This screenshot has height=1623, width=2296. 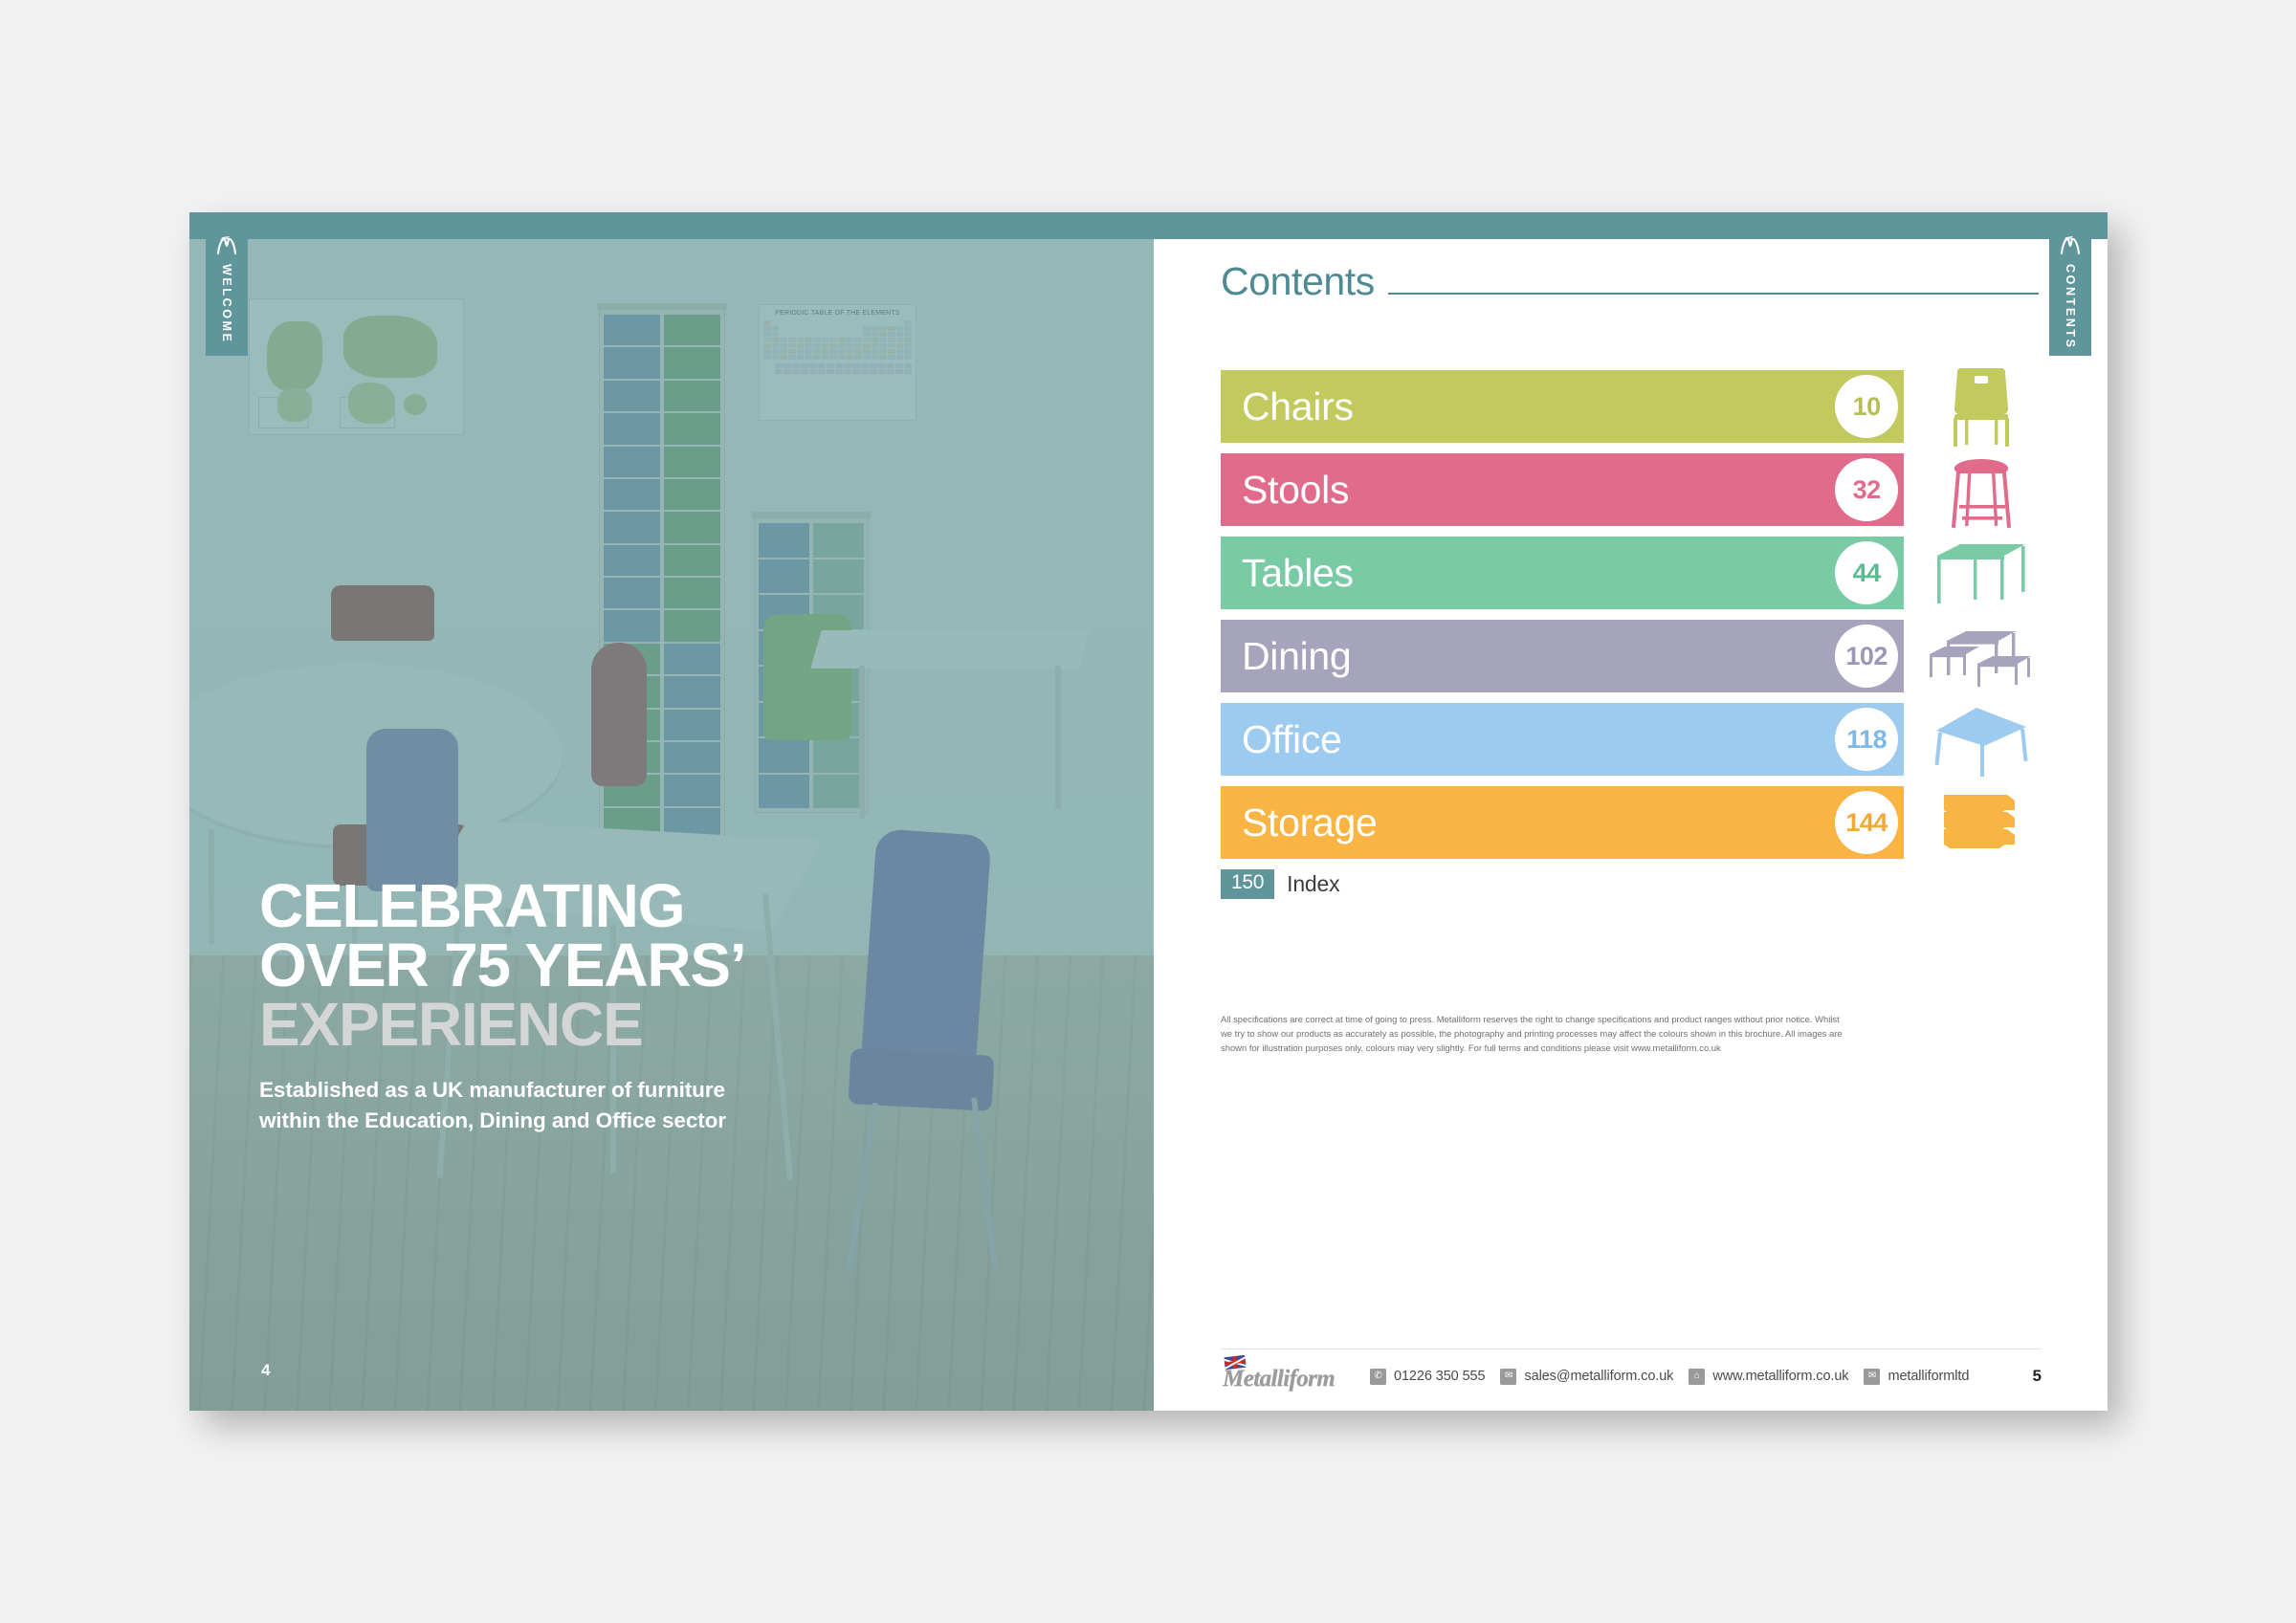 I want to click on contents-item-label: Tables, so click(x=1298, y=572).